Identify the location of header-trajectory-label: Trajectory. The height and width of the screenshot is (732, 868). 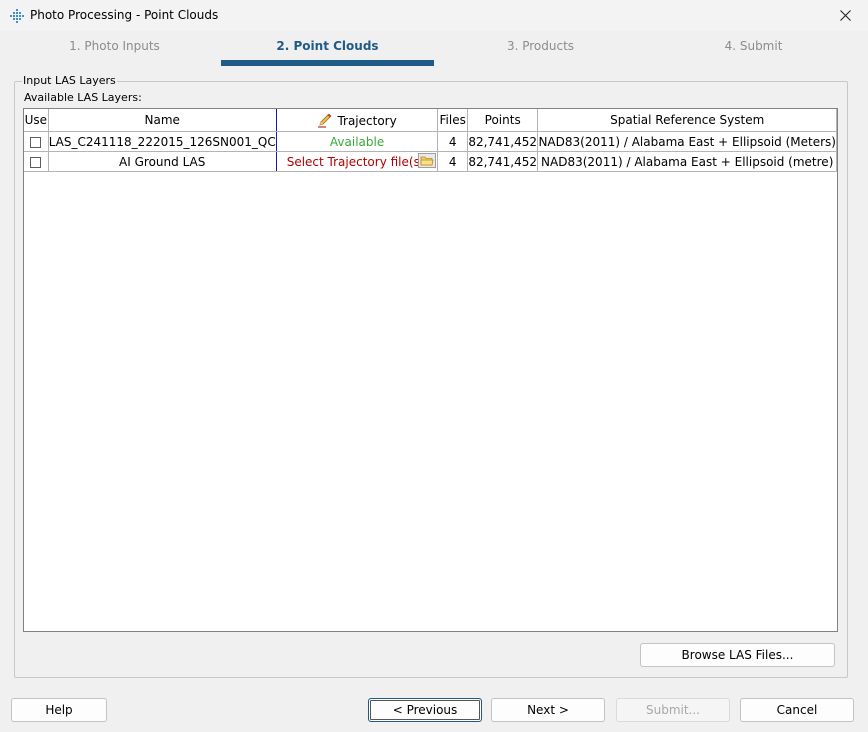
(367, 121).